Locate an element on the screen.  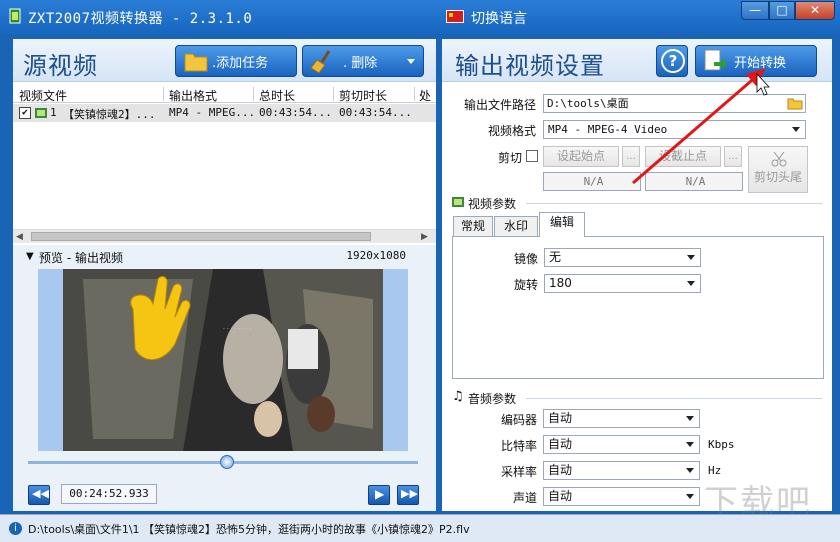
scroll-left-icon: ◀ is located at coordinates (19, 237).